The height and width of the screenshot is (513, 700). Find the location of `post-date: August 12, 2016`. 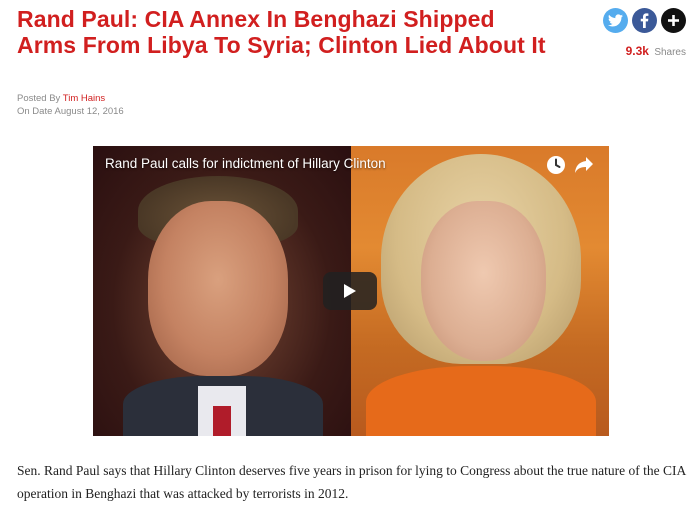

post-date: August 12, 2016 is located at coordinates (89, 111).